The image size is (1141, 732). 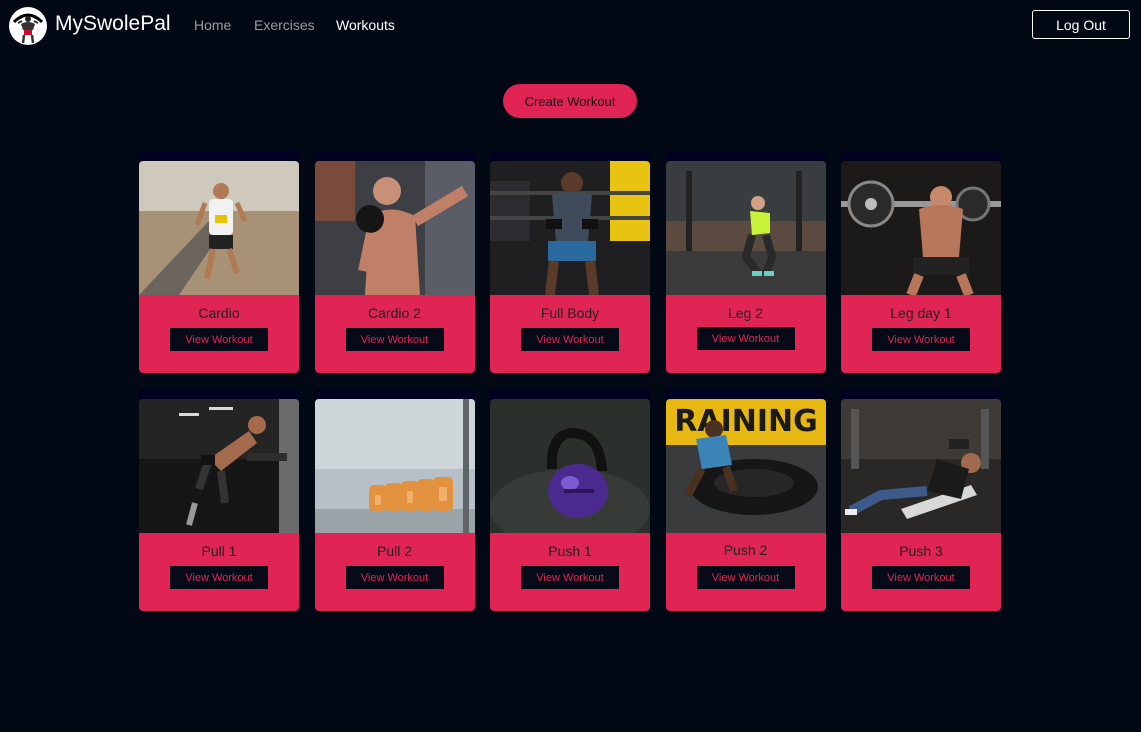 I want to click on workout-card-body: Leg day 1 View Workout, so click(x=921, y=334).